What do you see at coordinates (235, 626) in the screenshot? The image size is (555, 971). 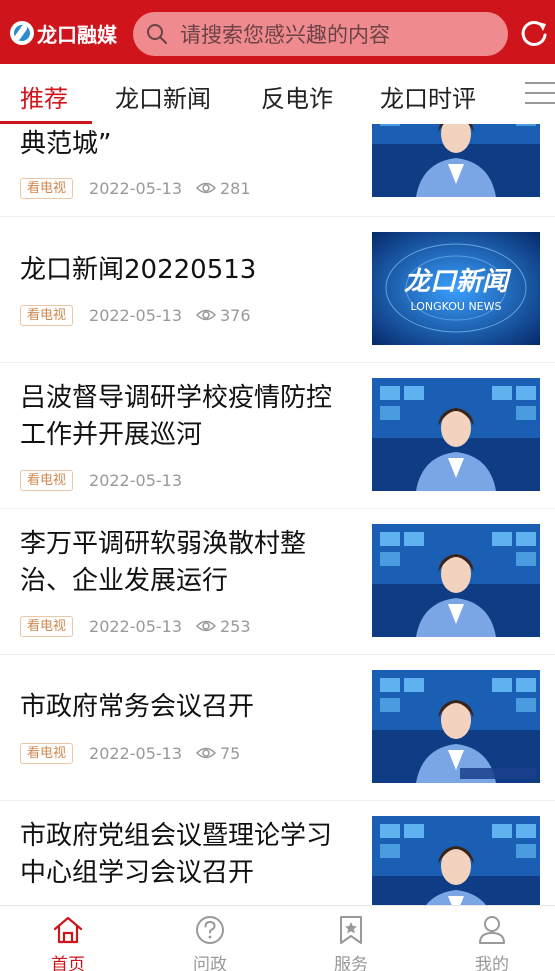 I see `item-views: 253` at bounding box center [235, 626].